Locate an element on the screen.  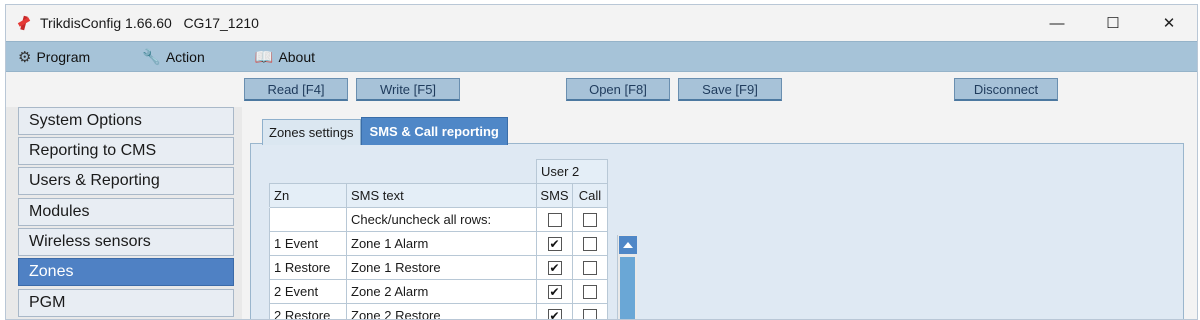
close-button: ✕ is located at coordinates (1169, 23).